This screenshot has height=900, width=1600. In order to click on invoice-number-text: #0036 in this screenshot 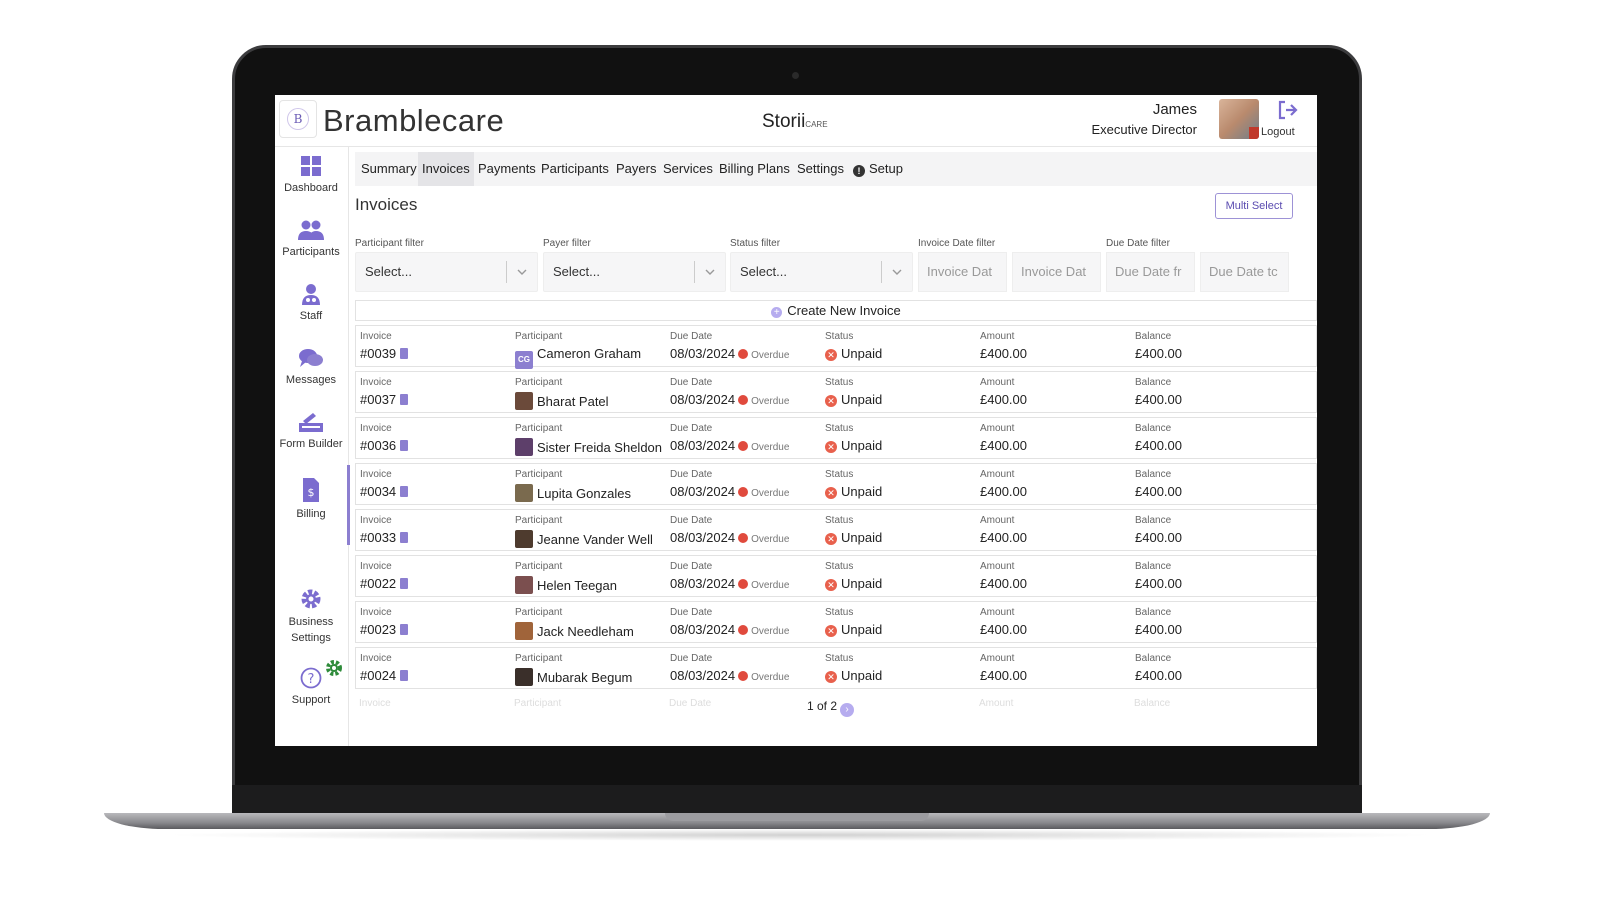, I will do `click(378, 445)`.